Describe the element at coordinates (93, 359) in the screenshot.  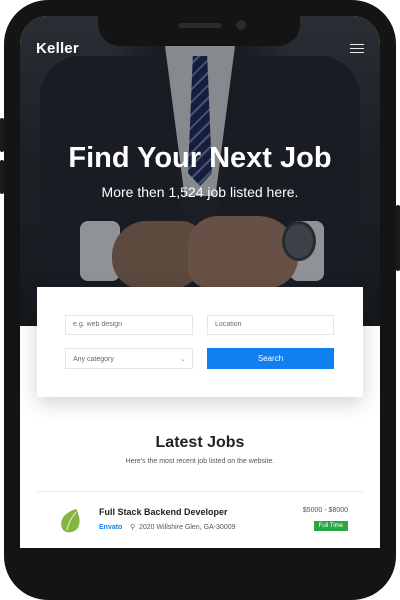
I see `category-select-value: Any category` at that location.